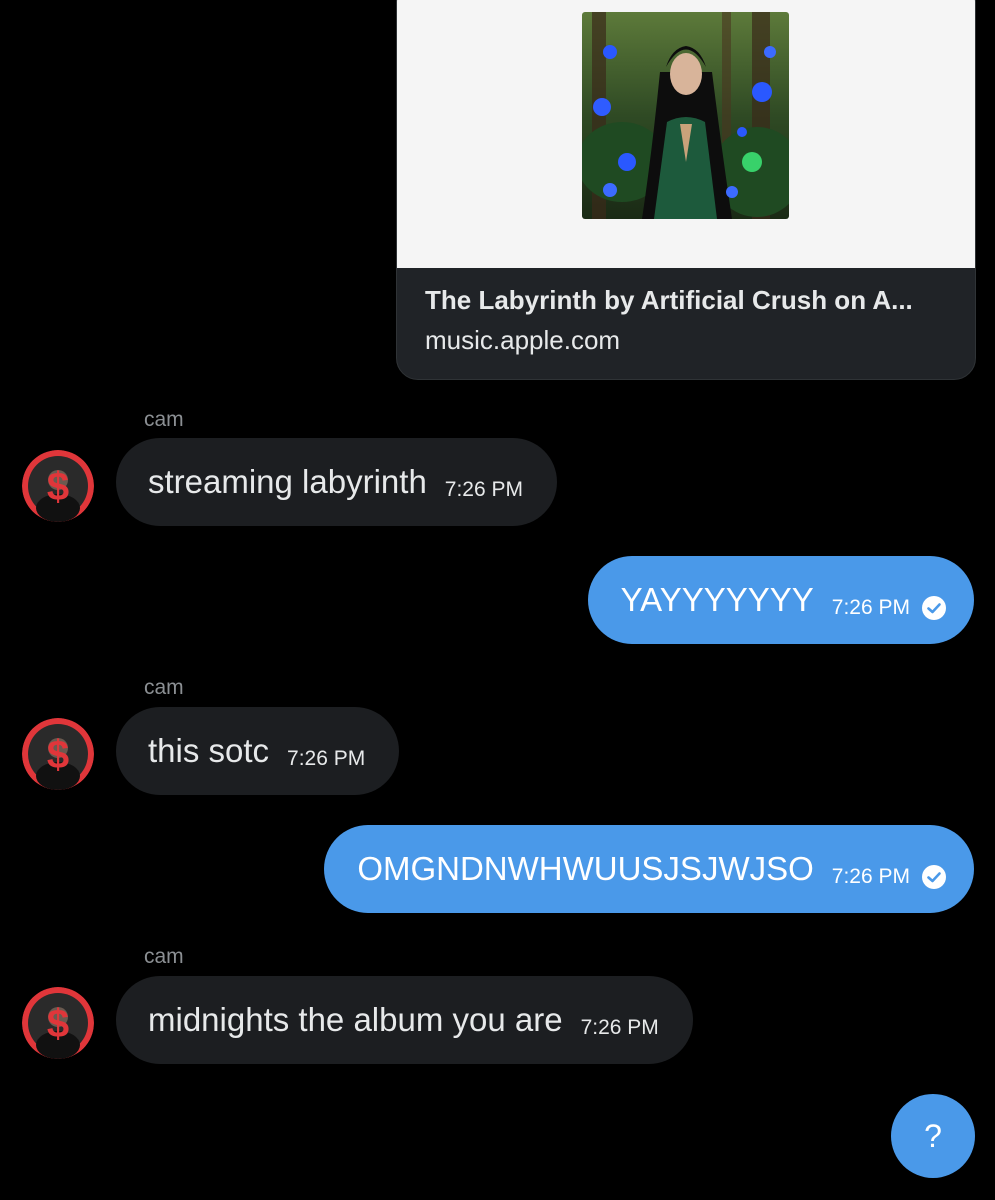  Describe the element at coordinates (933, 1136) in the screenshot. I see `help-button: ?` at that location.